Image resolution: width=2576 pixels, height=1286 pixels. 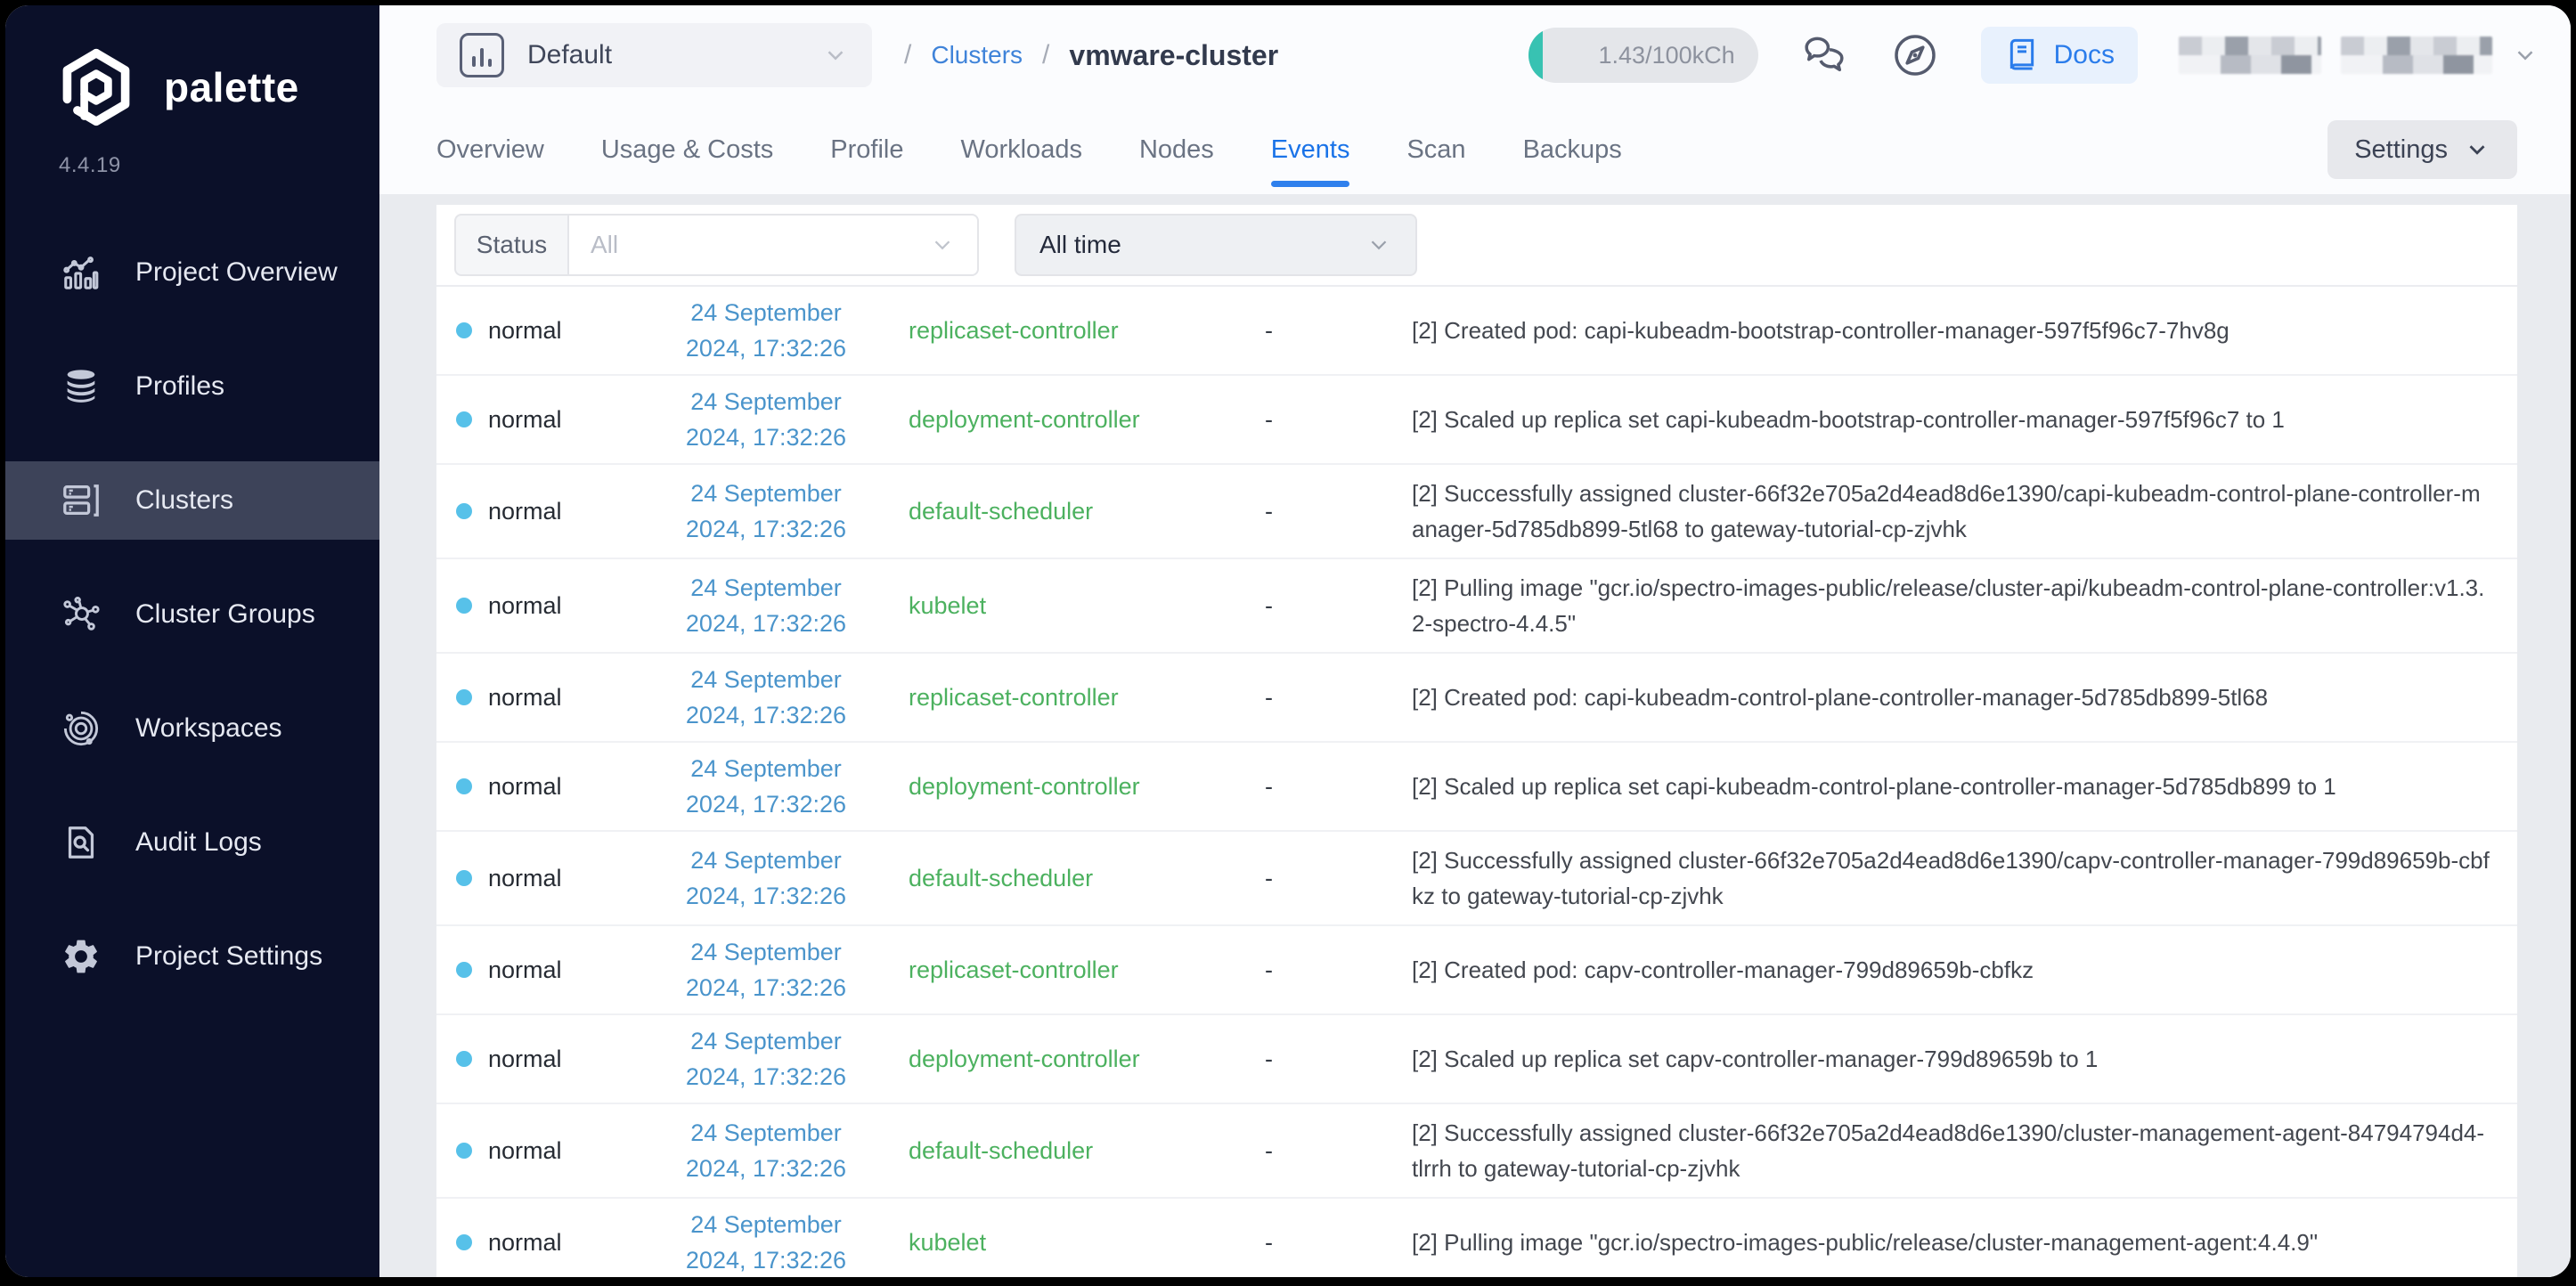 What do you see at coordinates (237, 272) in the screenshot?
I see `sidebar-item-label: Project Overview` at bounding box center [237, 272].